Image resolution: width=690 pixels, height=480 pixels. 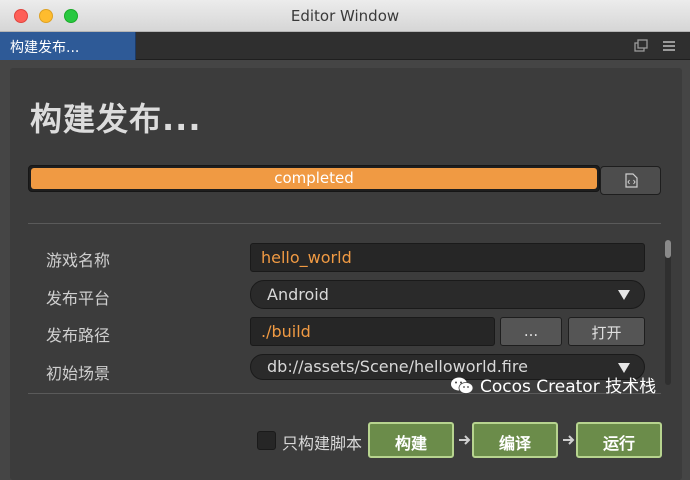 I want to click on script-only-checkbox, so click(x=266, y=440).